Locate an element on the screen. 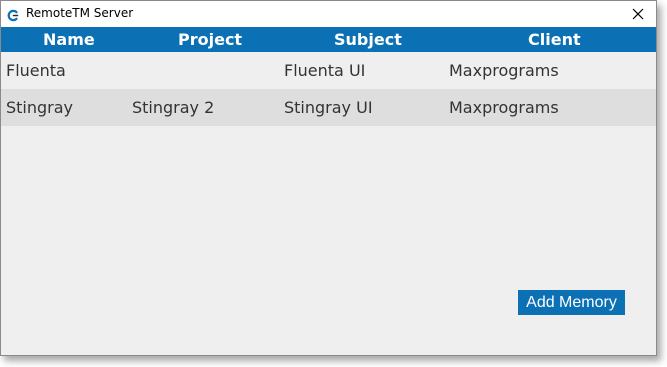  column-header-name: Name is located at coordinates (69, 39).